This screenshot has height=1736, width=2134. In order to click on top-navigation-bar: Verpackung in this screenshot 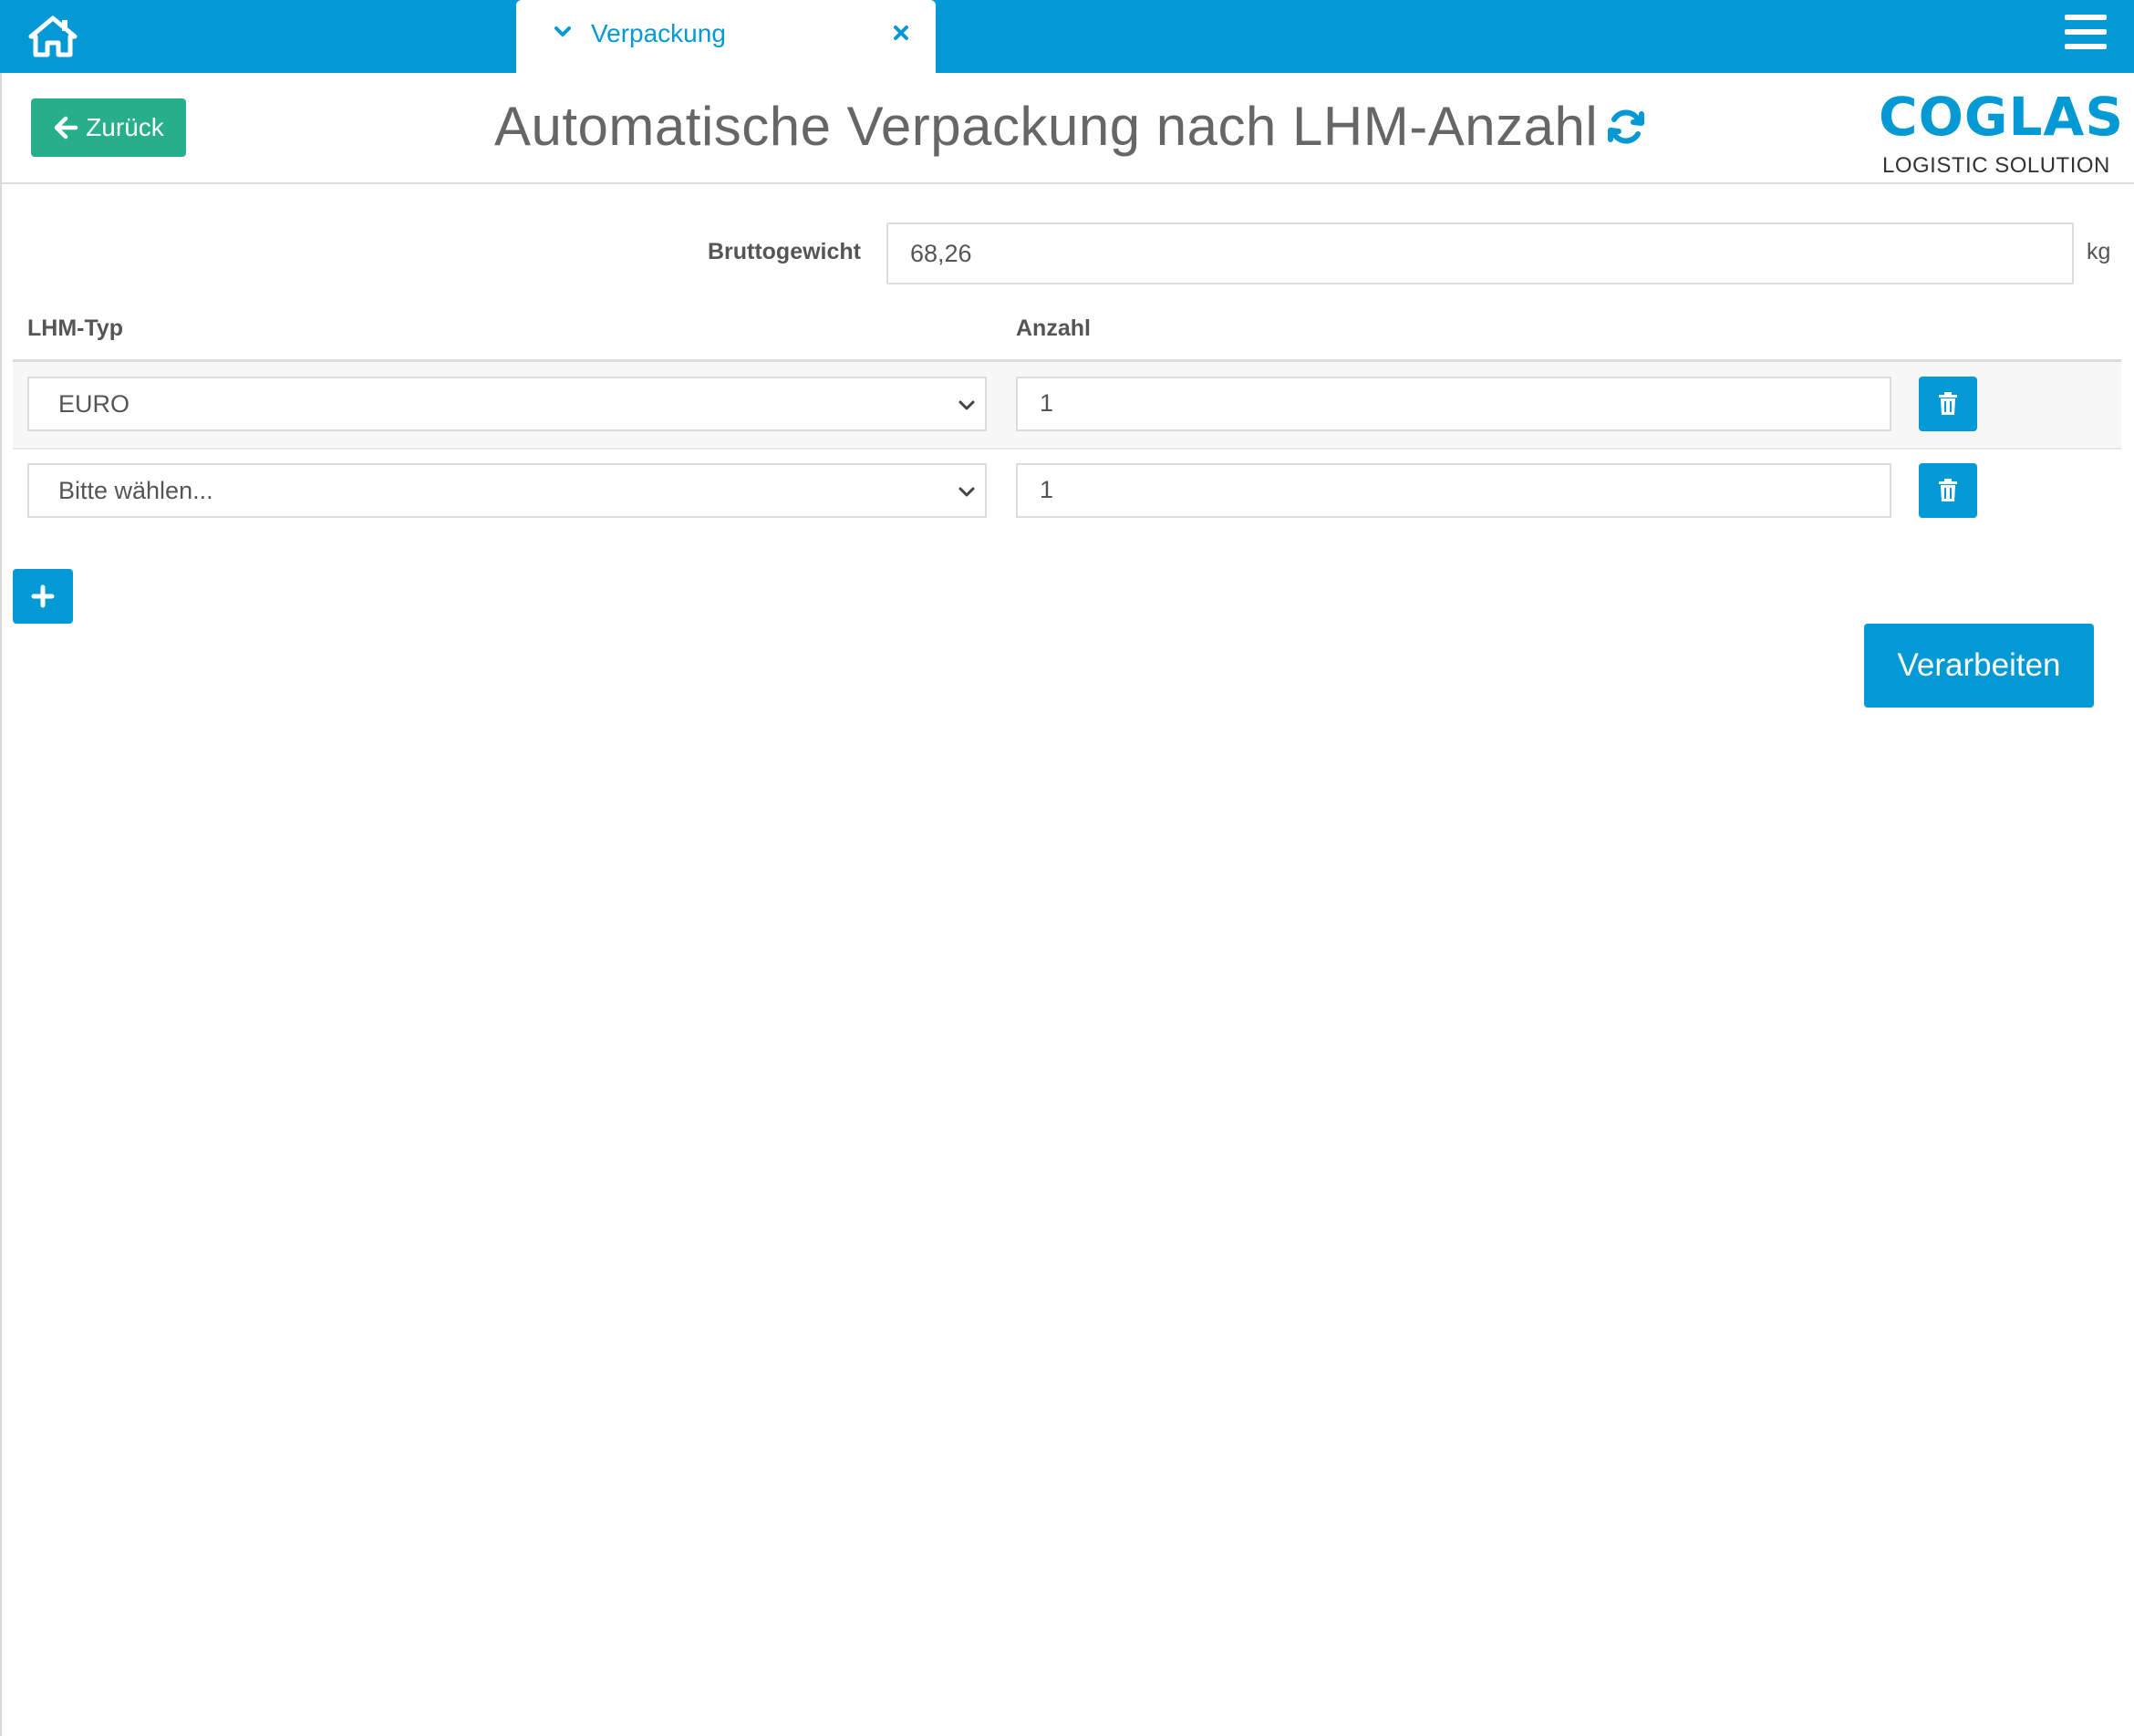, I will do `click(1067, 36)`.